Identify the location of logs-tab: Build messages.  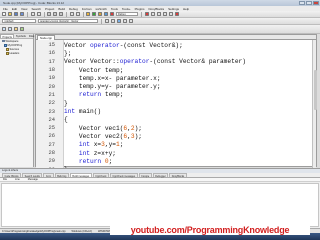
(80, 175).